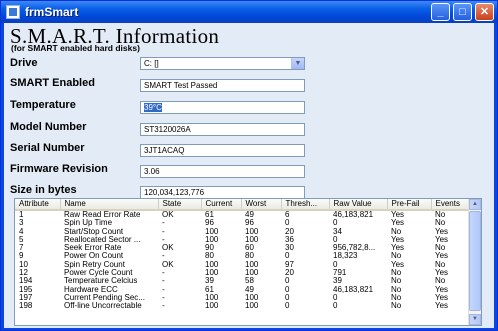 This screenshot has width=498, height=331. I want to click on table-cell: 197, so click(26, 297).